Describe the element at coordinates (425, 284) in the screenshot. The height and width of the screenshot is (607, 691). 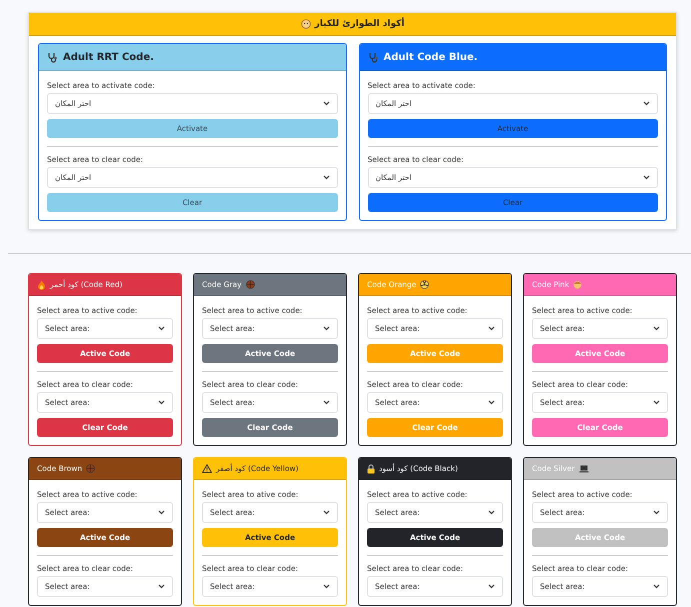
I see `hazard-icon` at that location.